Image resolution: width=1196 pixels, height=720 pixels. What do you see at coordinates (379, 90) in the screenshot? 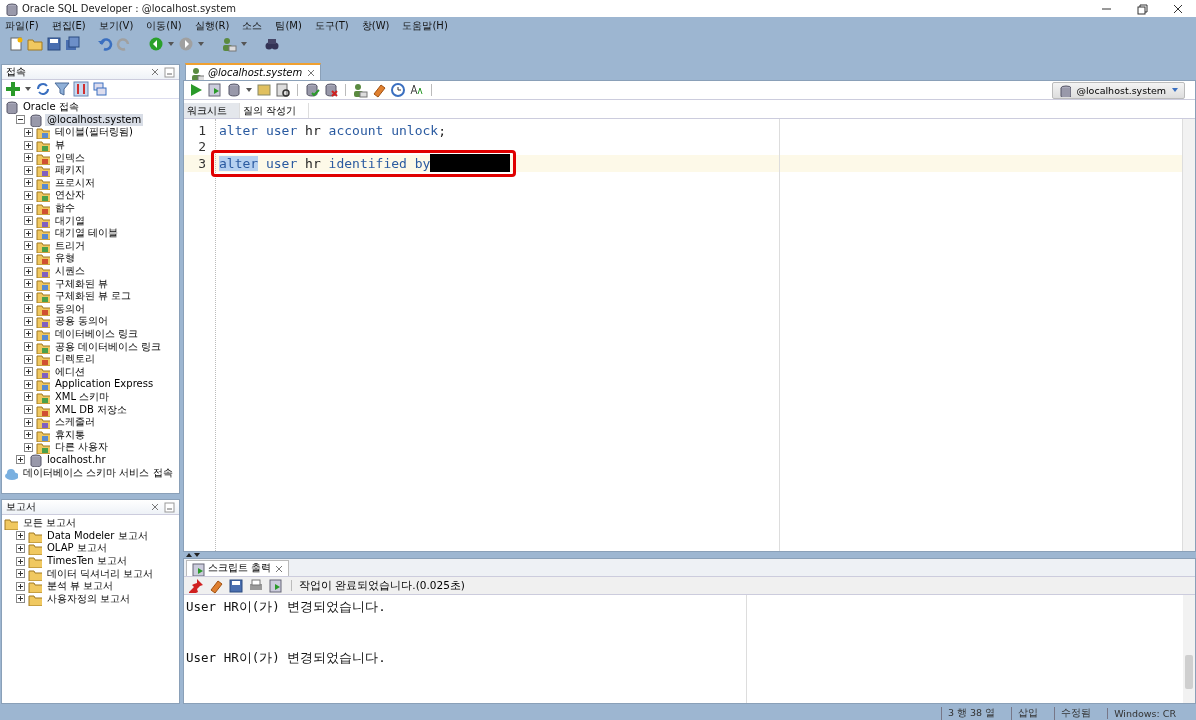
I see `eraser-icon` at bounding box center [379, 90].